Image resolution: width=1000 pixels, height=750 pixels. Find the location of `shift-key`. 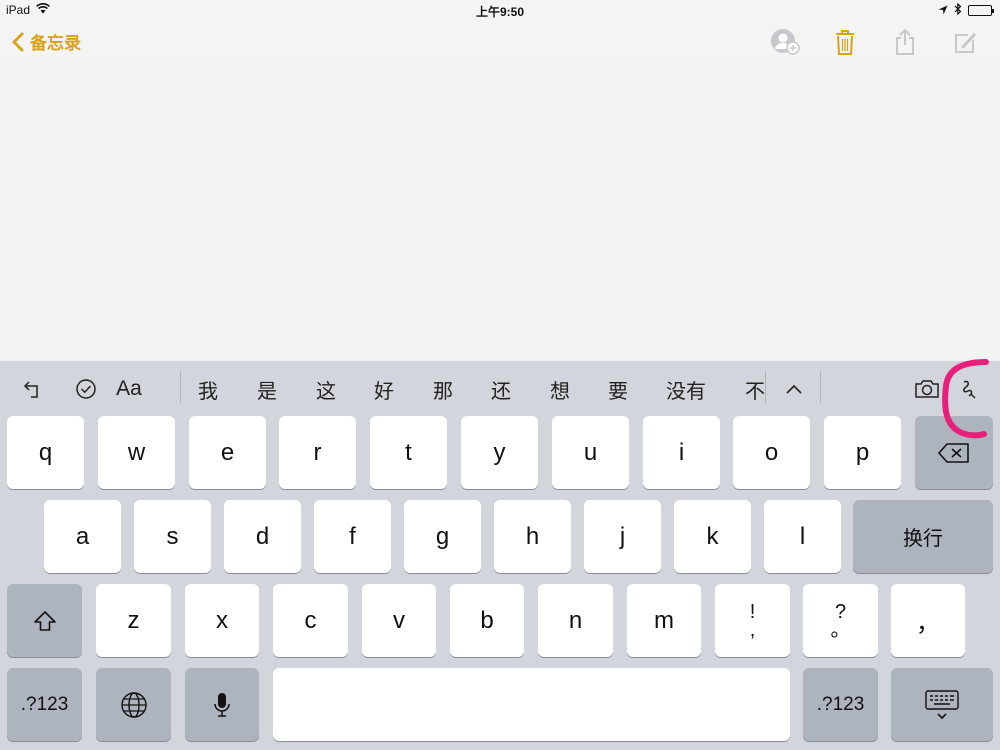

shift-key is located at coordinates (44, 620).